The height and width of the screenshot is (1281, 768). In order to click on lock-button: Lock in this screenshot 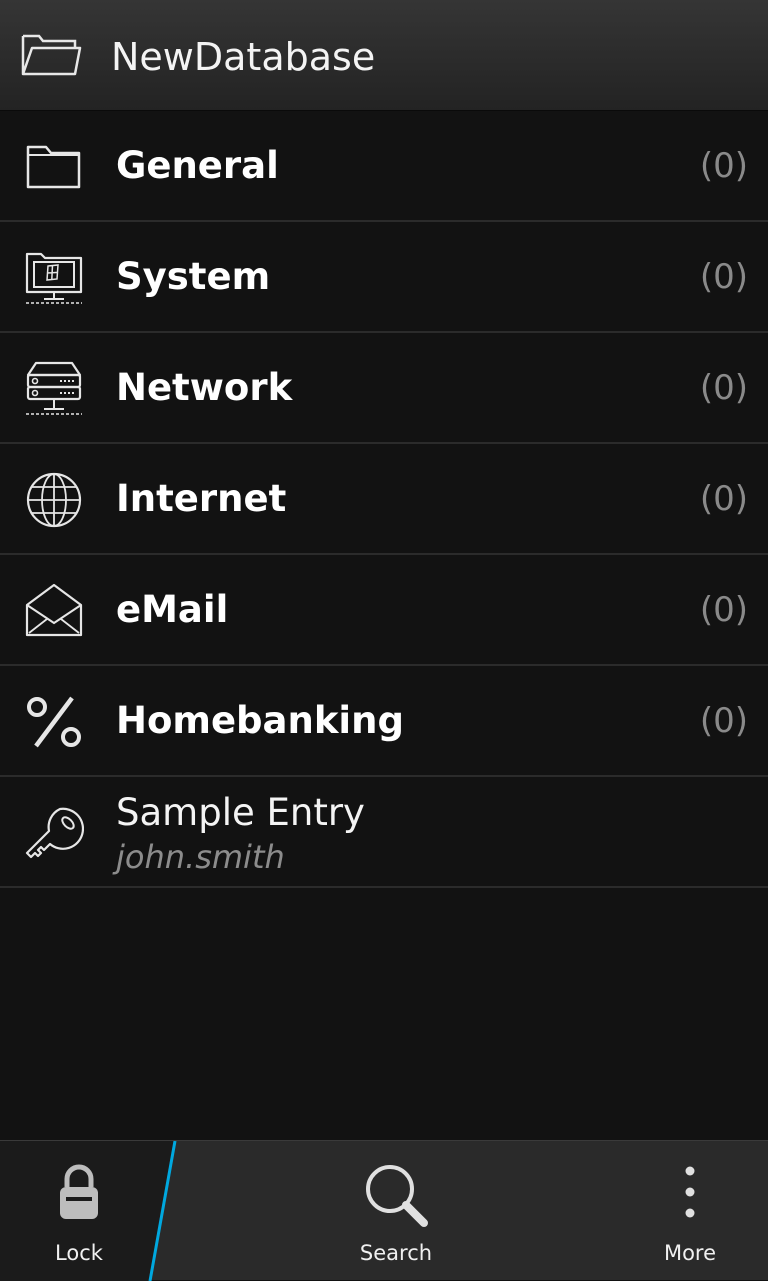, I will do `click(79, 1211)`.